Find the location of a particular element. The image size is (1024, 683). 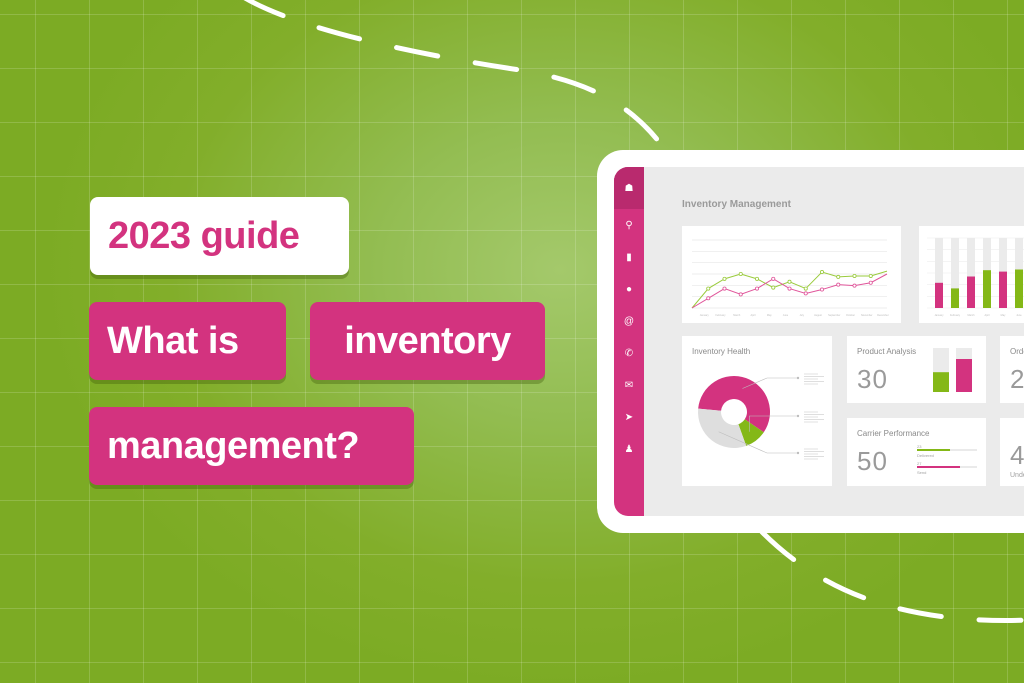

dashboard-title: Inventory Management is located at coordinates (736, 204).